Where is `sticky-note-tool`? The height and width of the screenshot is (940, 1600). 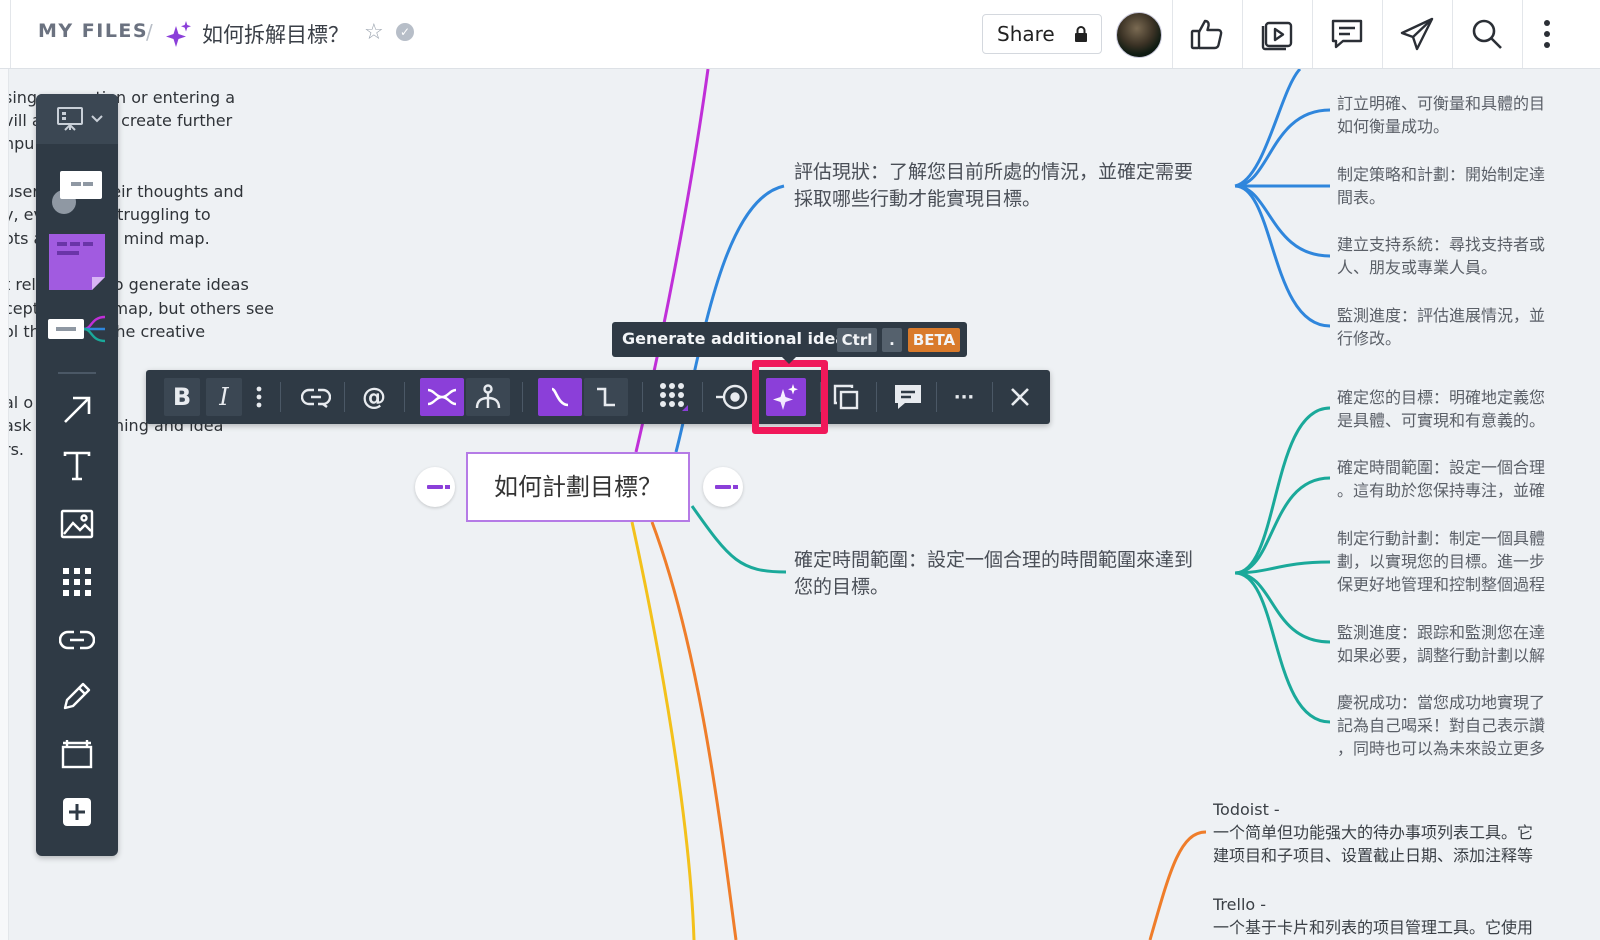 sticky-note-tool is located at coordinates (77, 262).